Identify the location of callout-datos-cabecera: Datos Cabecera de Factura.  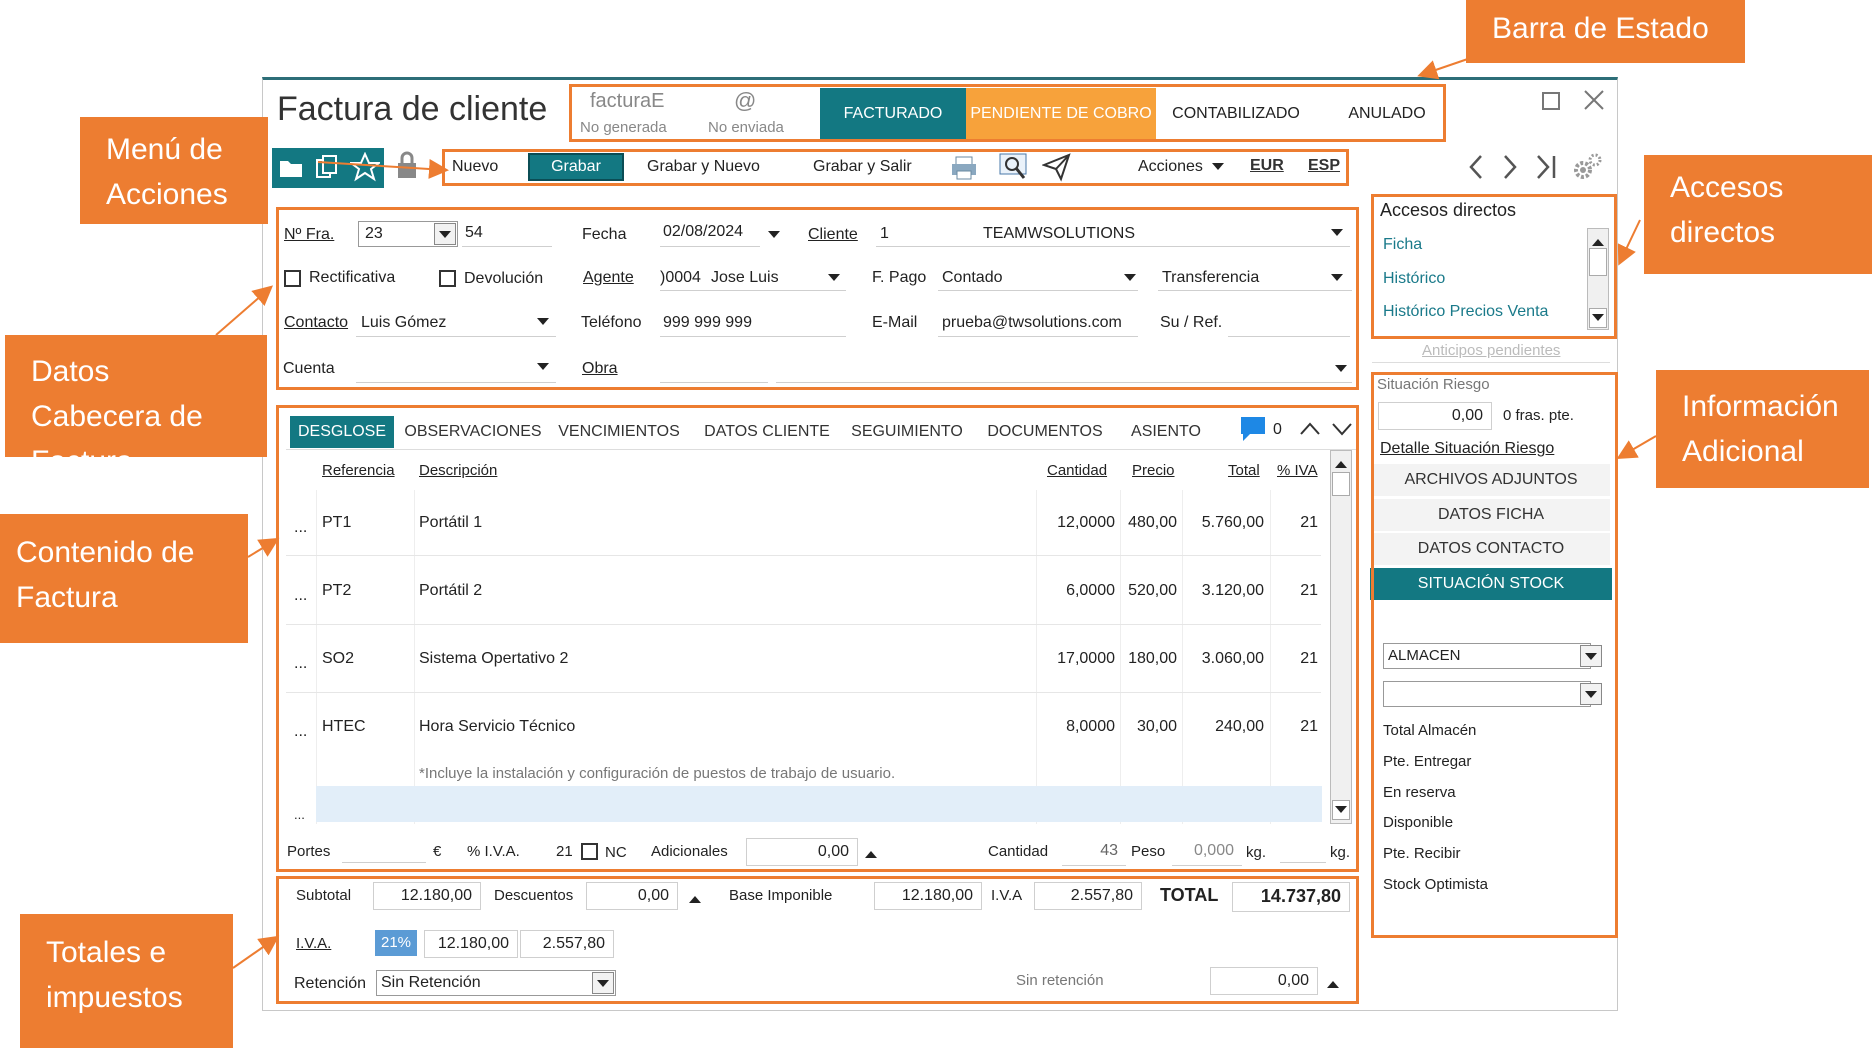
(136, 406).